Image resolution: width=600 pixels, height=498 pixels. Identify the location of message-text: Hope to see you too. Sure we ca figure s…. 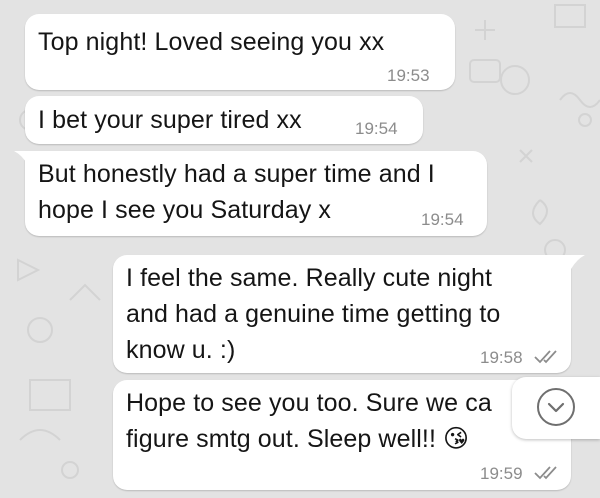
(309, 421).